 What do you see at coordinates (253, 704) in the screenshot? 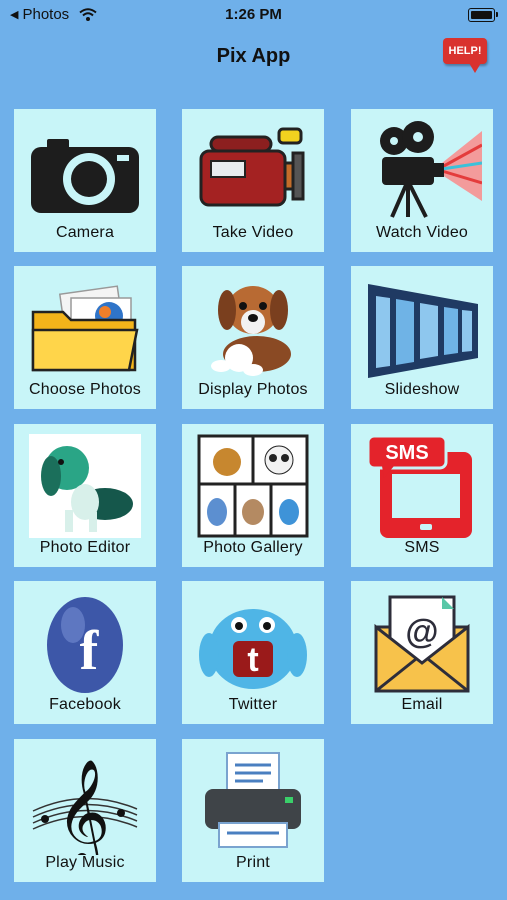
I see `tile-label: Twitter` at bounding box center [253, 704].